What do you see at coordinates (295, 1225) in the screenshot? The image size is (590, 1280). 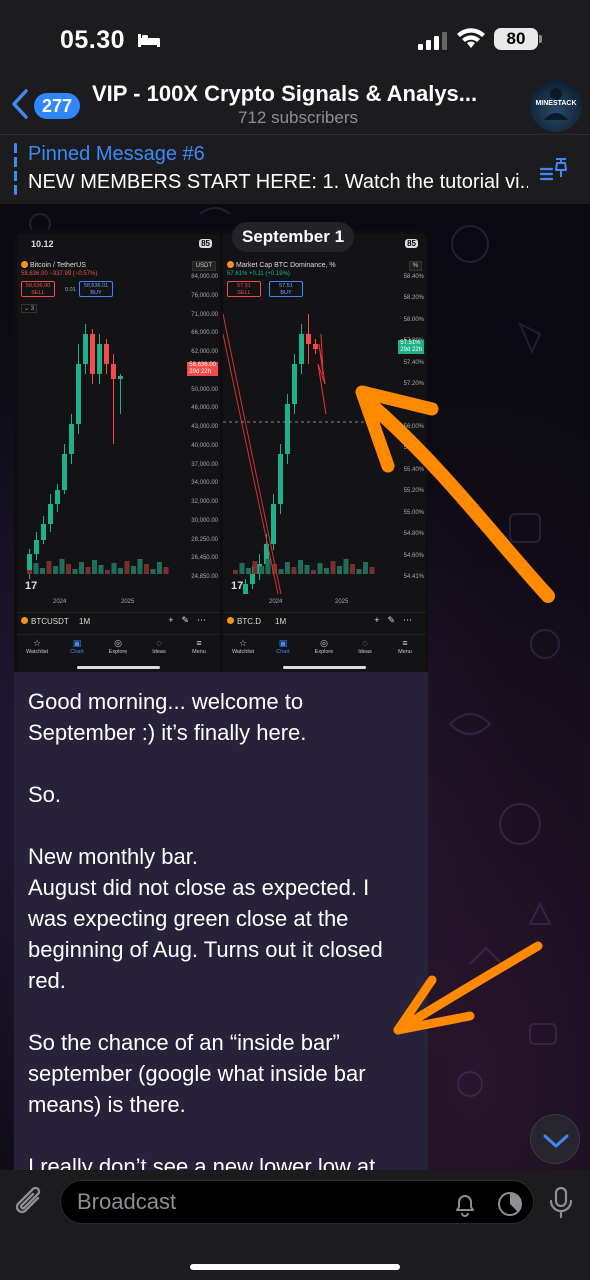 I see `input-bar` at bounding box center [295, 1225].